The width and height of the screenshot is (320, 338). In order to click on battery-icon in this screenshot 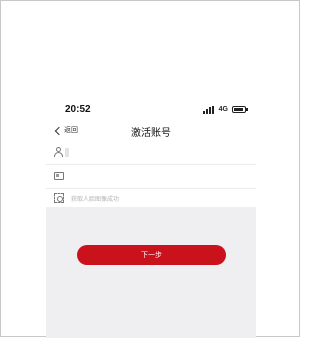, I will do `click(240, 109)`.